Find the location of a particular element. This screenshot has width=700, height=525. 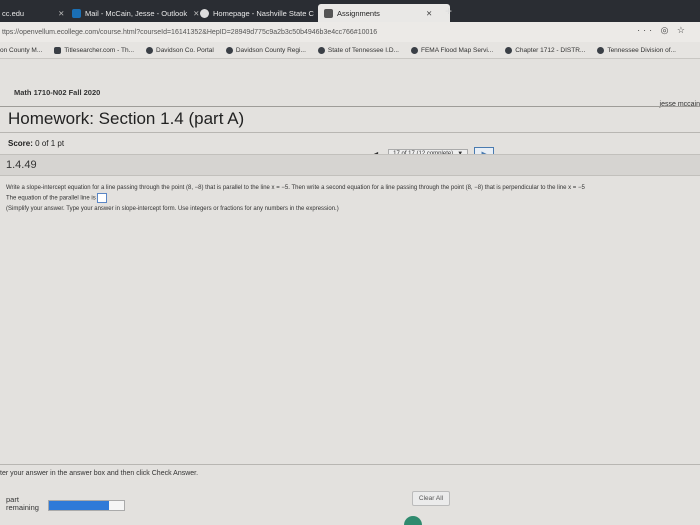

bookmark-item: Davidson Co. Portal is located at coordinates (180, 50).